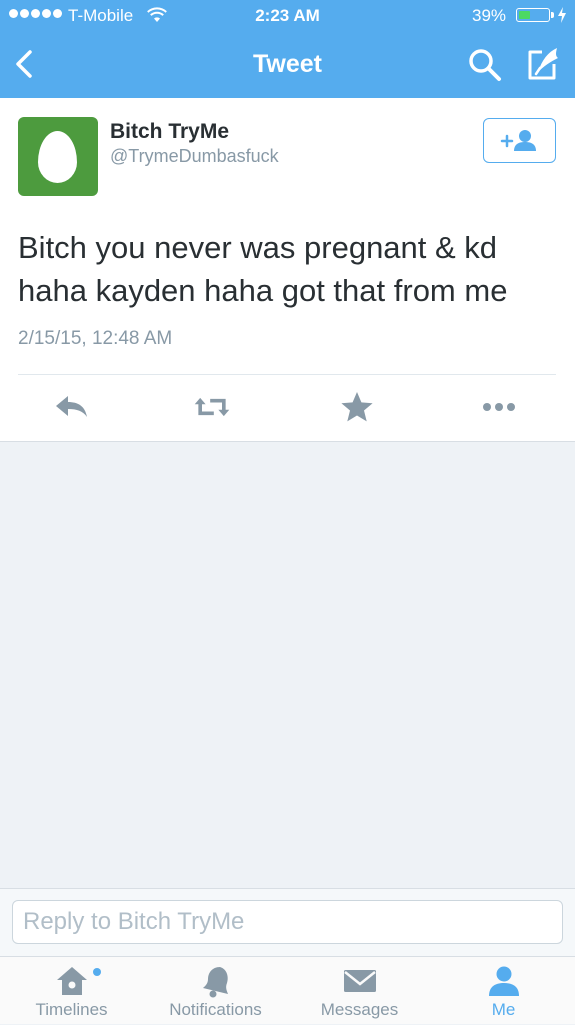 The image size is (575, 1025). What do you see at coordinates (489, 15) in the screenshot?
I see `battery-percentage: 39%` at bounding box center [489, 15].